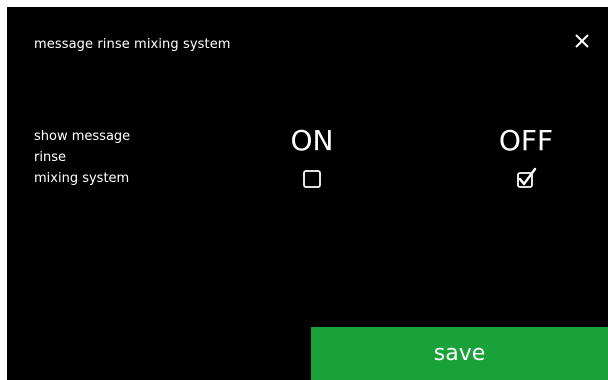  Describe the element at coordinates (82, 136) in the screenshot. I see `setting-label-line: show message` at that location.